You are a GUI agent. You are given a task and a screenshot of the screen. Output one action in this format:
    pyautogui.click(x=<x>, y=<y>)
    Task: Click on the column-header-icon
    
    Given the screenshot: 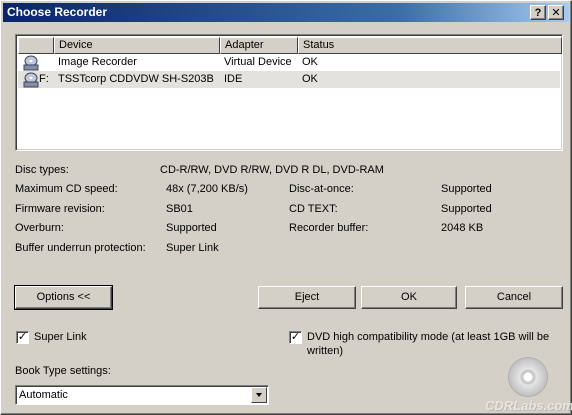 What is the action you would take?
    pyautogui.click(x=36, y=45)
    